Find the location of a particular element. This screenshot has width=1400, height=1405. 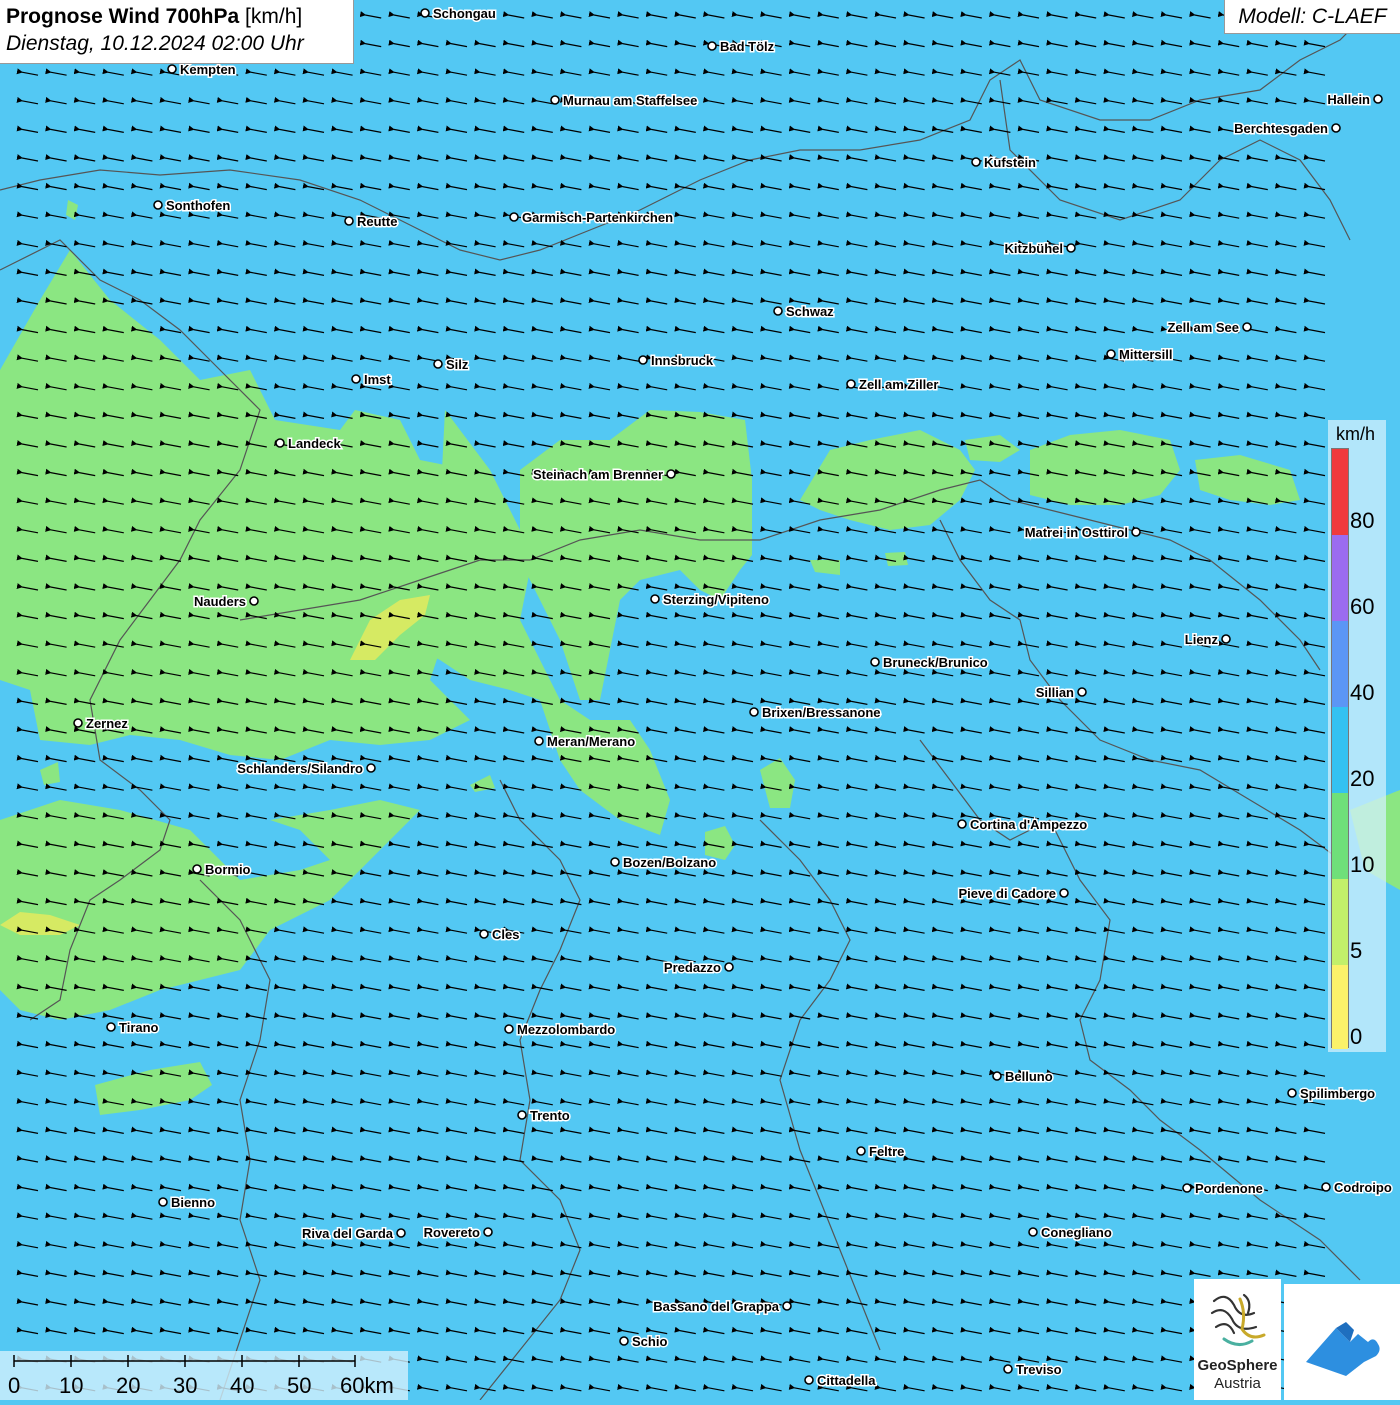

city-label: Silz is located at coordinates (457, 364).